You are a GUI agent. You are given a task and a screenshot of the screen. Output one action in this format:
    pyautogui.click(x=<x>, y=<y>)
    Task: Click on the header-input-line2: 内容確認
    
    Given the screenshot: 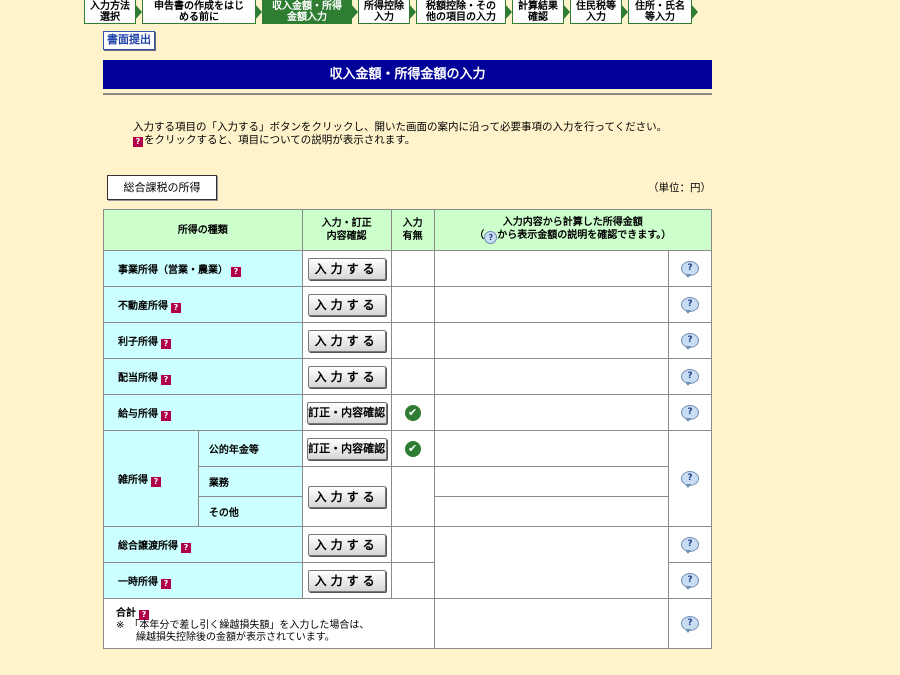 What is the action you would take?
    pyautogui.click(x=346, y=236)
    